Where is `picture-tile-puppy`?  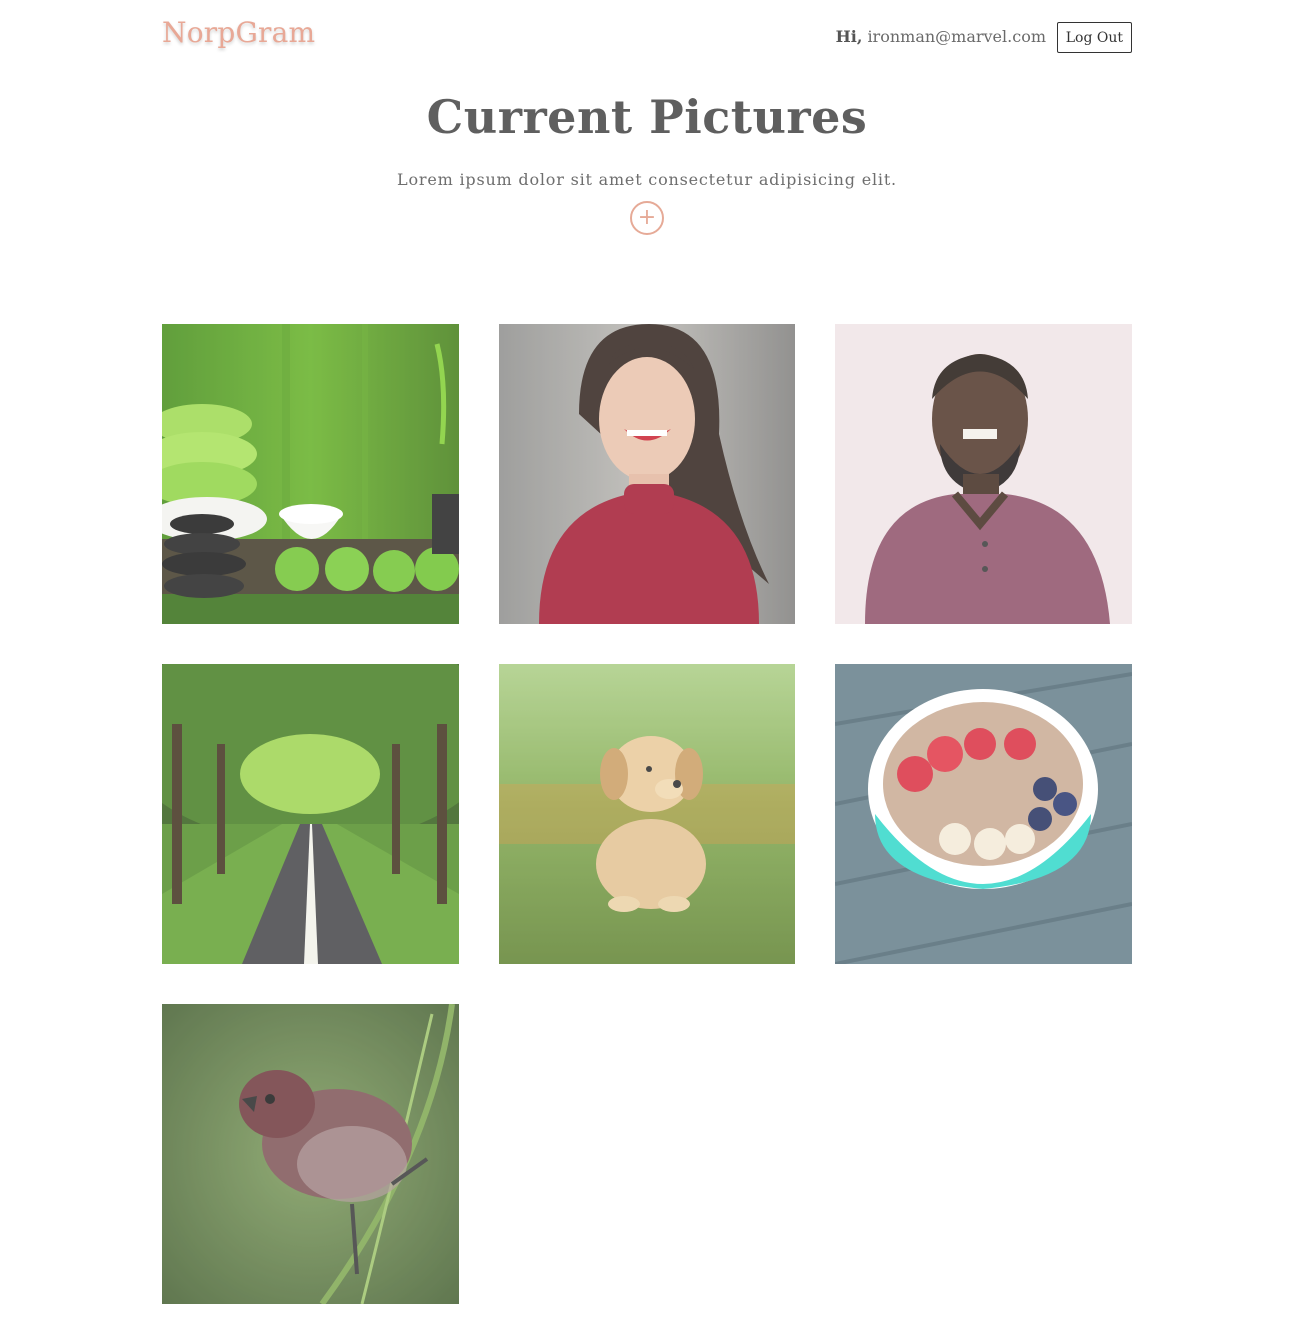
picture-tile-puppy is located at coordinates (647, 814).